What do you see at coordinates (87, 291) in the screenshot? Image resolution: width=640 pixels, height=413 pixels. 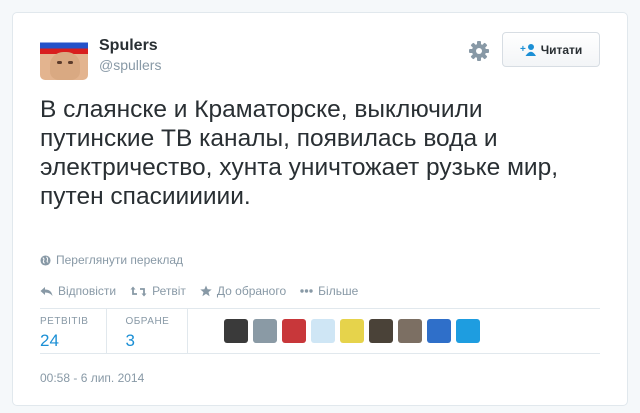 I see `reply-label: Відповісти` at bounding box center [87, 291].